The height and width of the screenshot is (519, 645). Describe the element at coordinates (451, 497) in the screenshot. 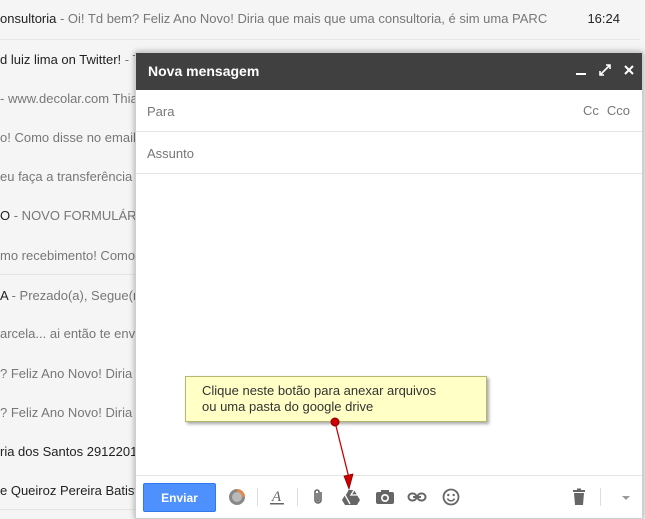

I see `insert-emoji-icon` at that location.